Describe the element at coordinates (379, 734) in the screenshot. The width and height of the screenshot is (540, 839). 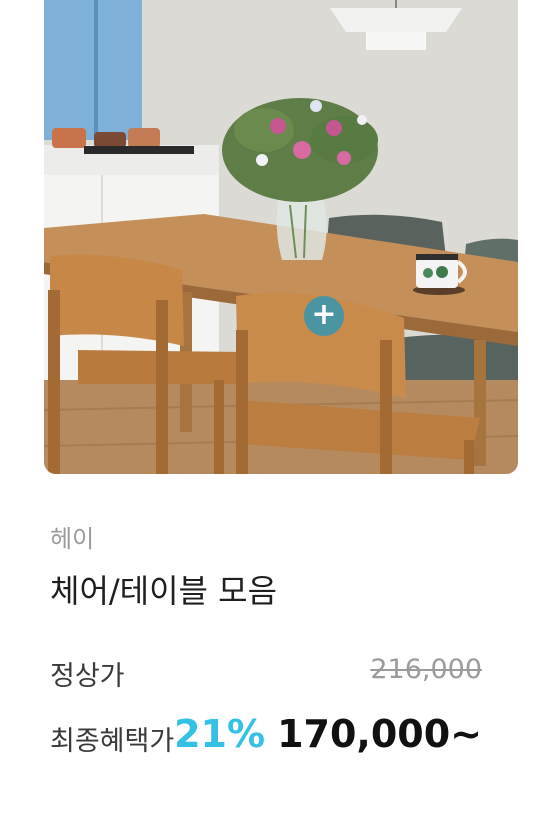
I see `final-price: 170,000~` at that location.